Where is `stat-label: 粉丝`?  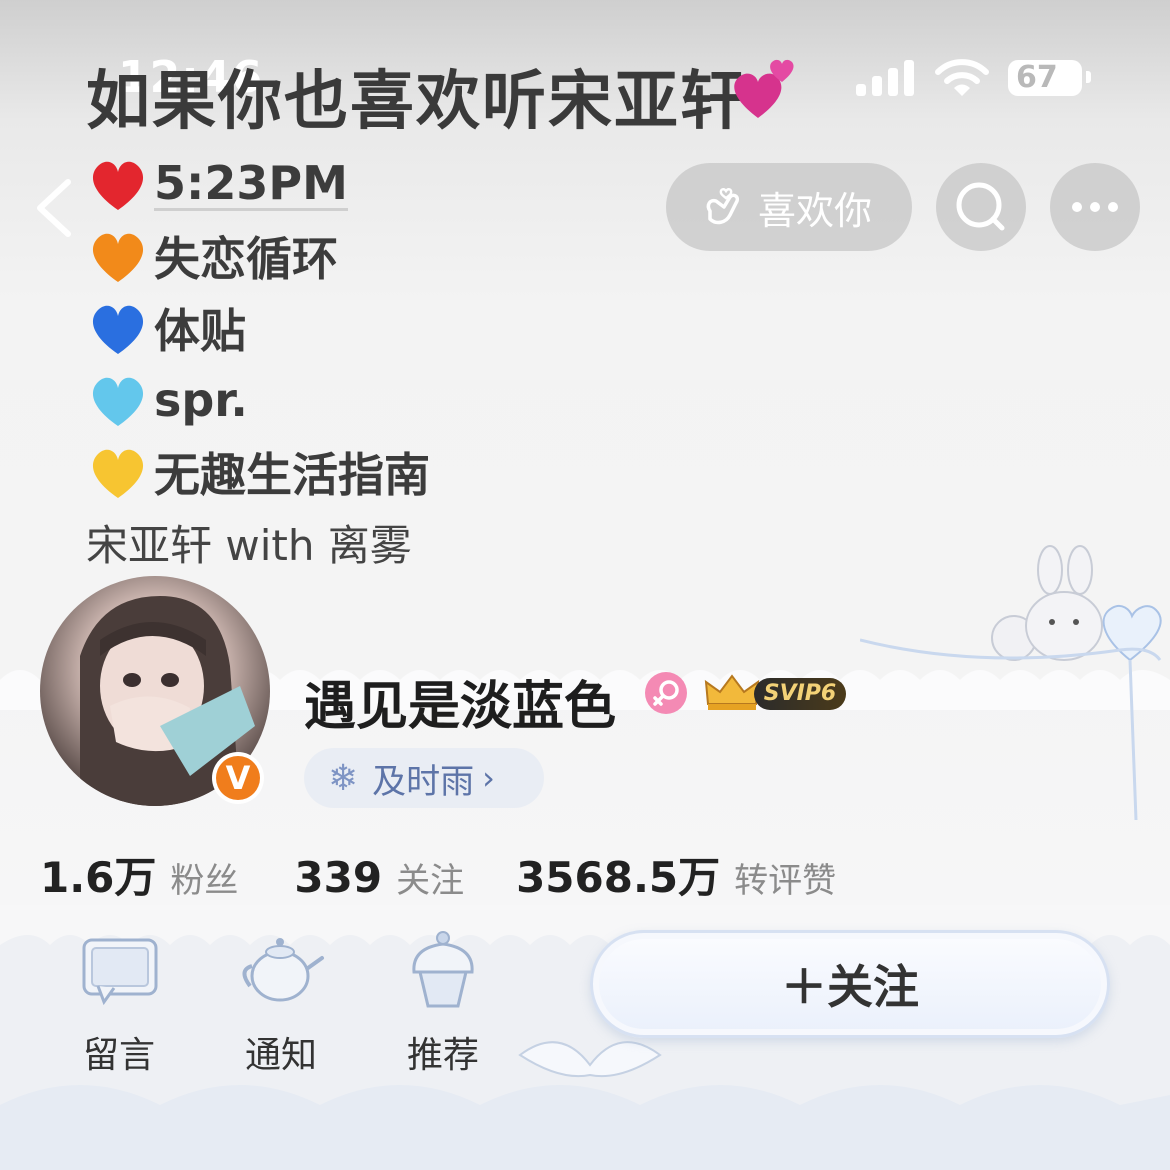 stat-label: 粉丝 is located at coordinates (204, 881).